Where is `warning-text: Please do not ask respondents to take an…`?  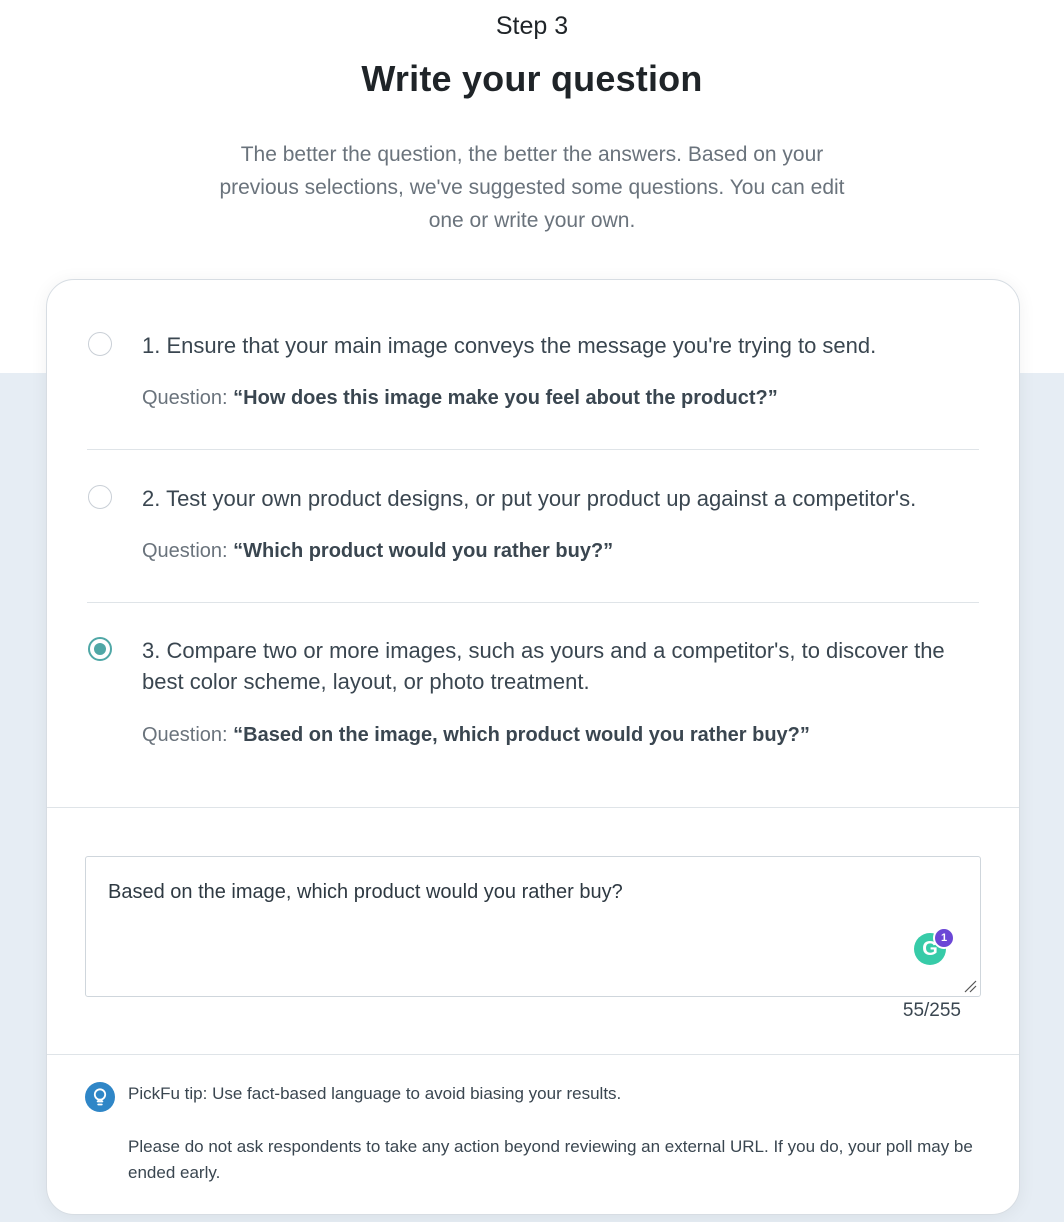
warning-text: Please do not ask respondents to take an… is located at coordinates (550, 1159).